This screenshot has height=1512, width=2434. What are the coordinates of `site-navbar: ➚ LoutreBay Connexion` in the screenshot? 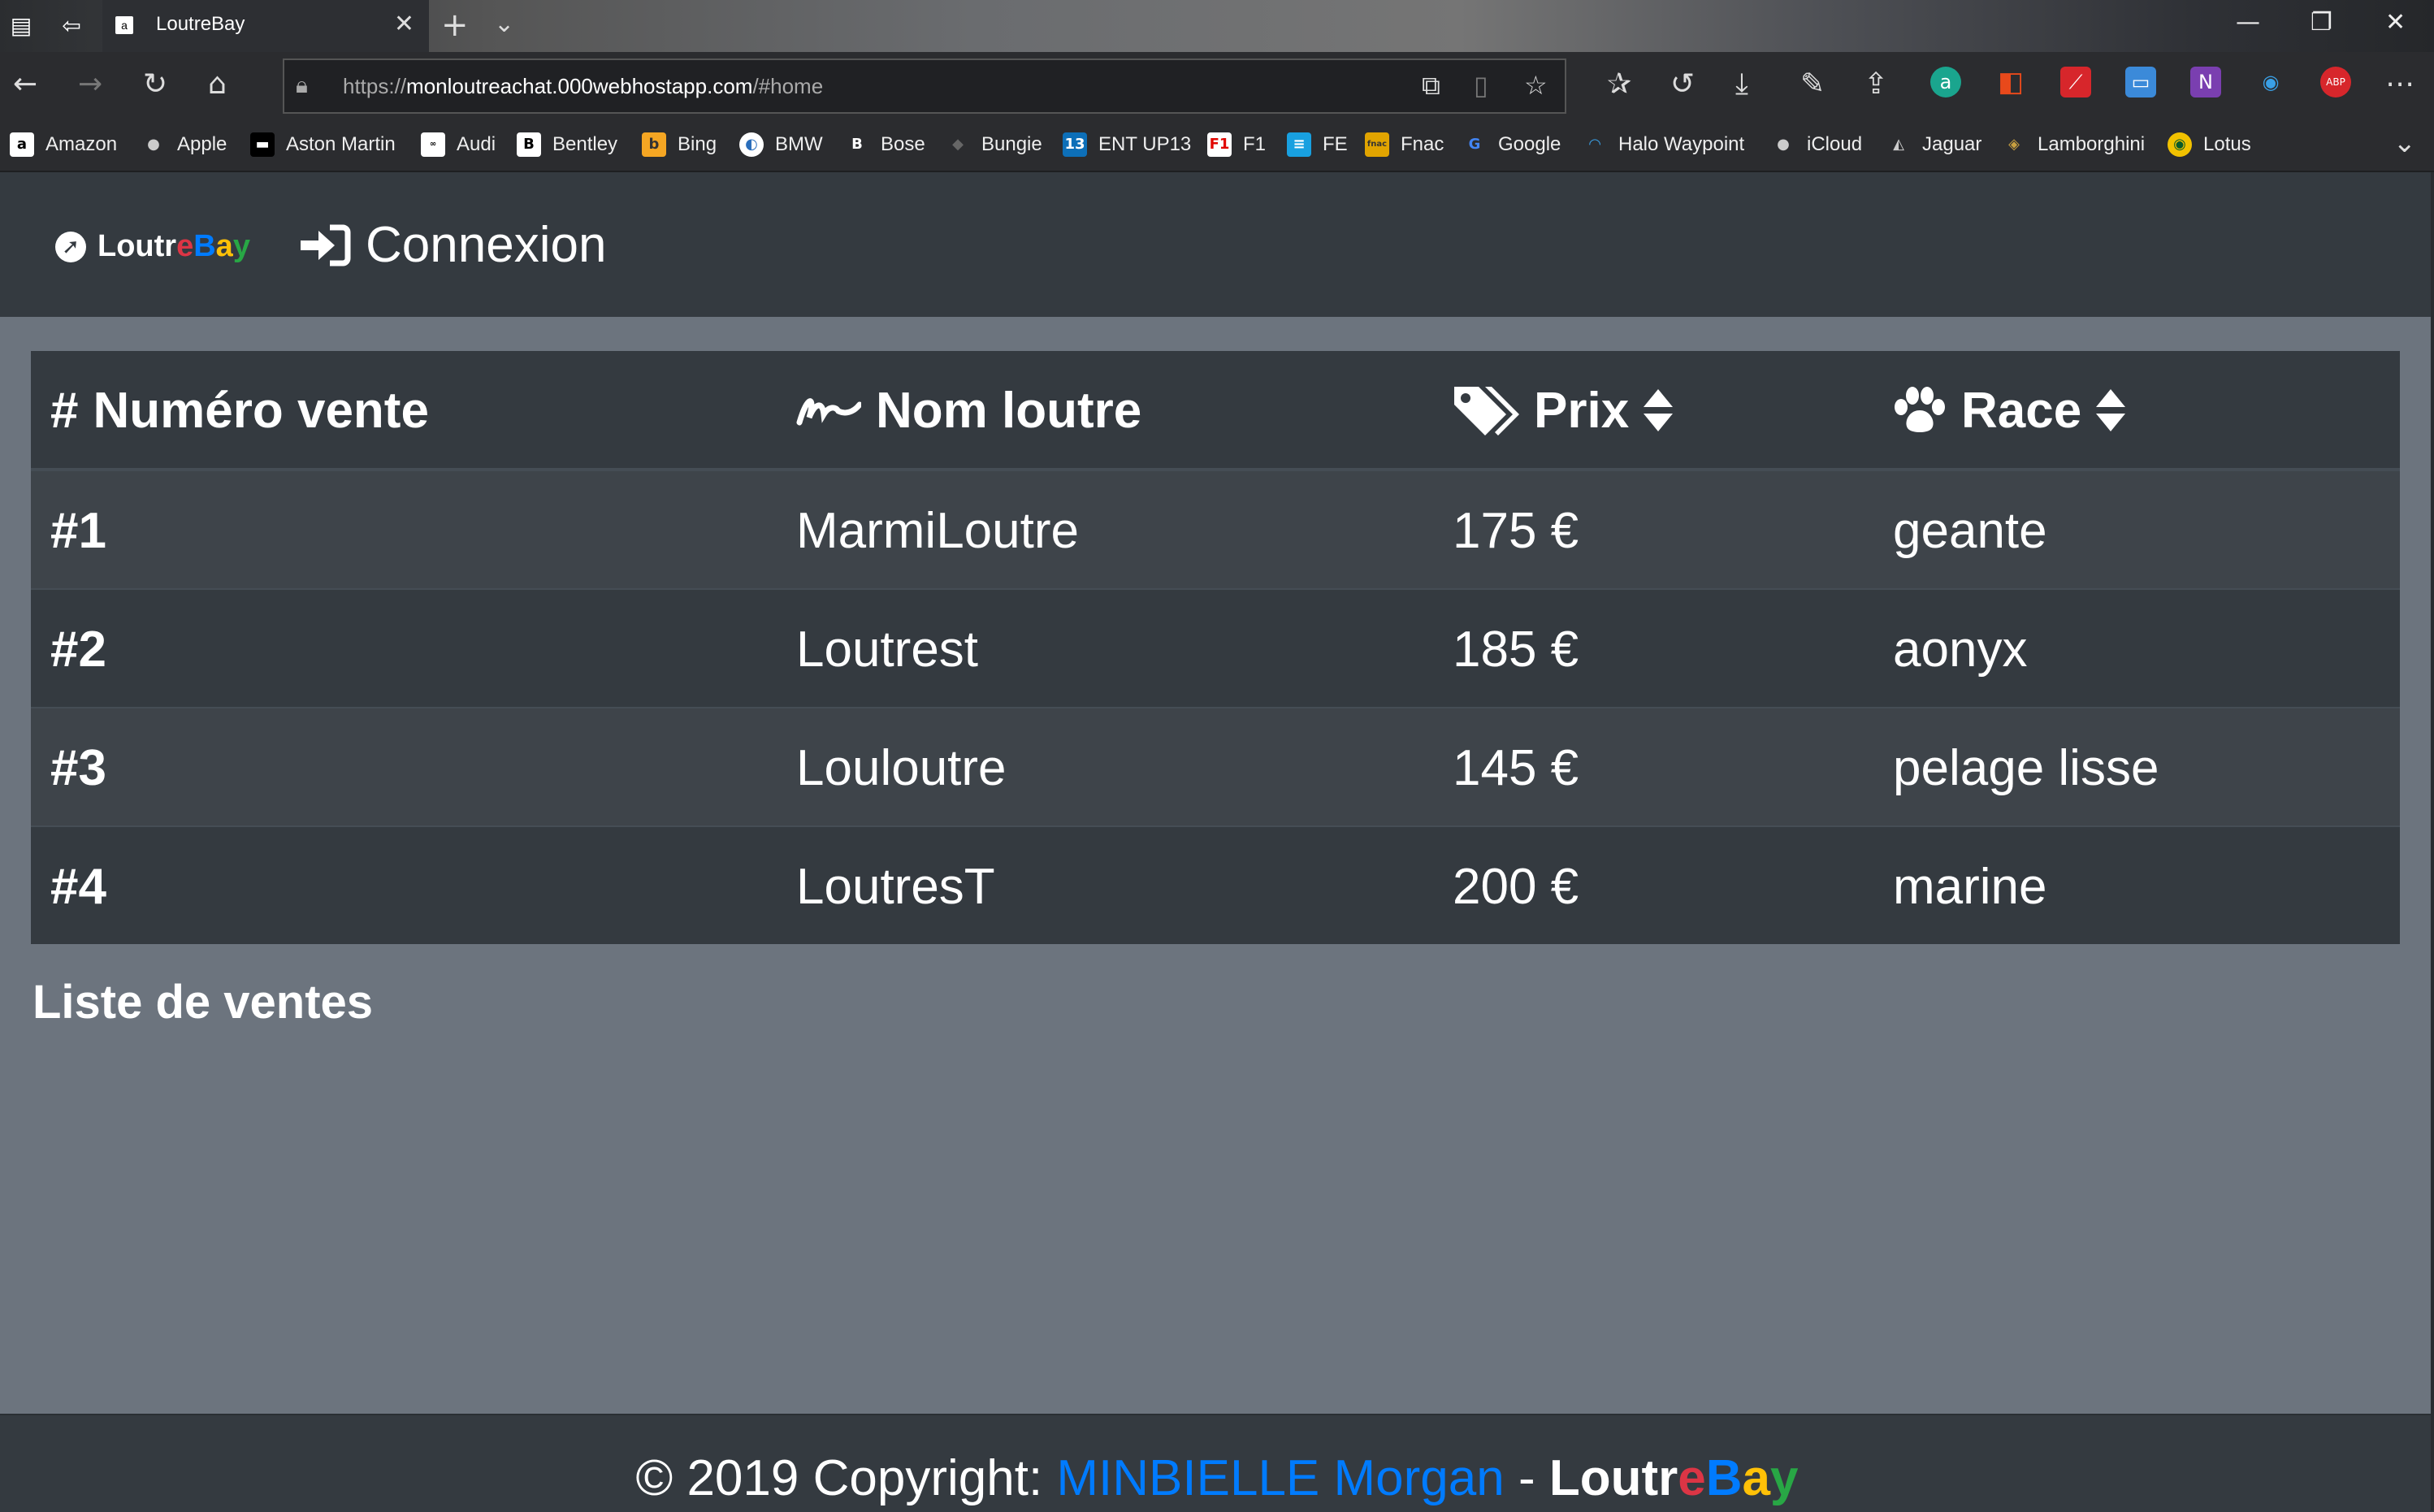 It's located at (1217, 244).